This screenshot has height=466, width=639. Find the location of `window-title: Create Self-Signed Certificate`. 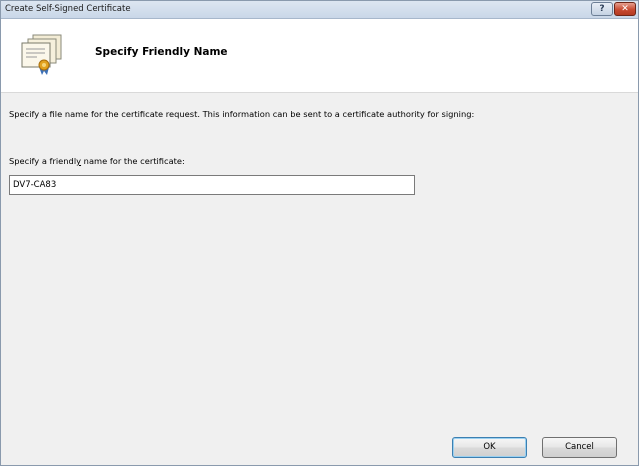

window-title: Create Self-Signed Certificate is located at coordinates (68, 9).